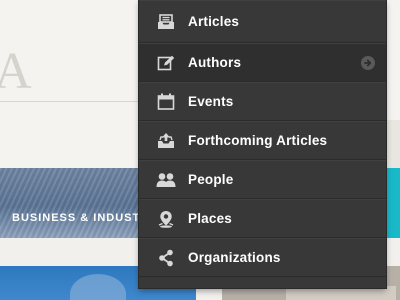 This screenshot has width=400, height=300. What do you see at coordinates (166, 22) in the screenshot?
I see `tray-icon` at bounding box center [166, 22].